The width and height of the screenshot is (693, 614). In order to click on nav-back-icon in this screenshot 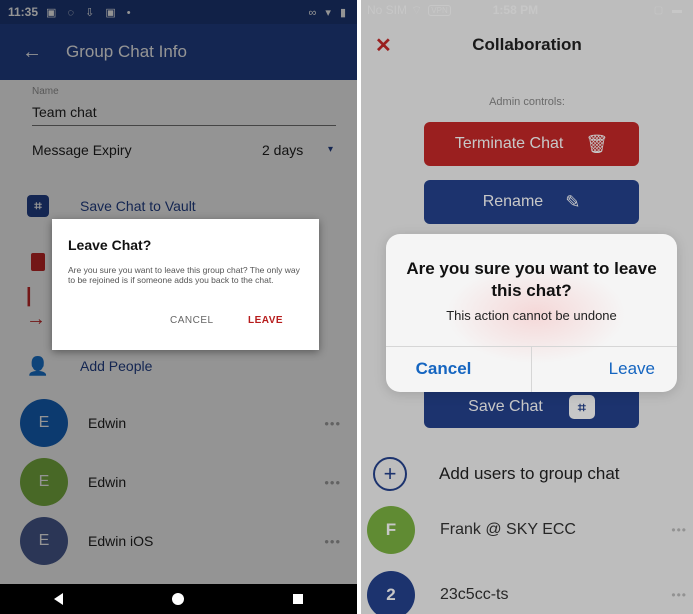, I will do `click(59, 599)`.